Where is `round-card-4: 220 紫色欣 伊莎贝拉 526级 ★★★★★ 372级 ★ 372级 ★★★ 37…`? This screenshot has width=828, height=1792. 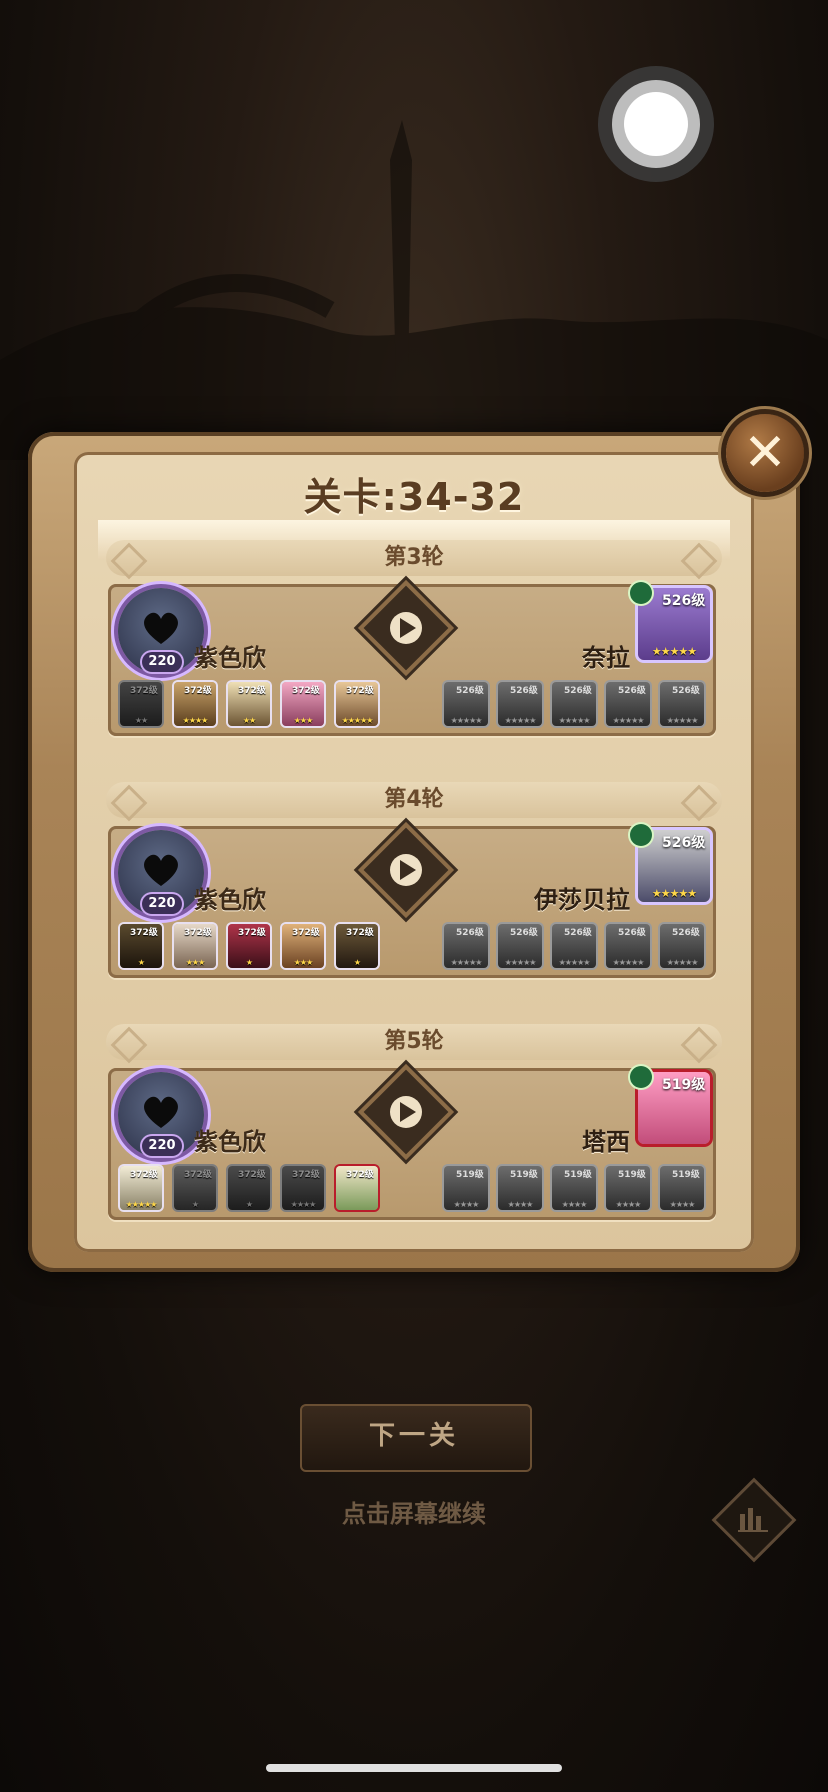
round-card-4: 220 紫色欣 伊莎贝拉 526级 ★★★★★ 372级 ★ 372级 ★★★ 37… is located at coordinates (412, 901).